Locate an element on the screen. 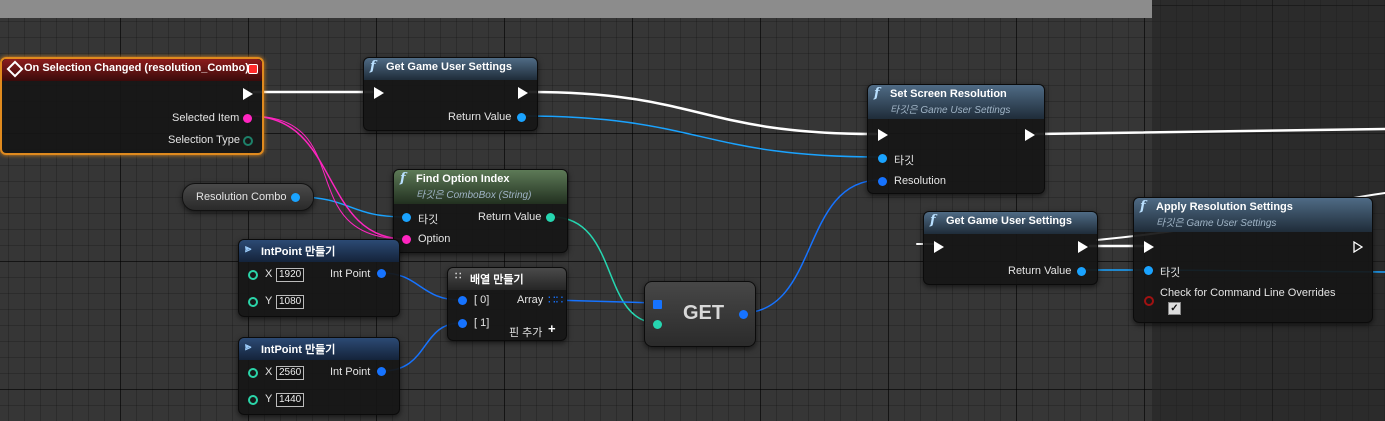 This screenshot has height=421, width=1385. event-node-header: On Selection Changed (resolution_Combo) is located at coordinates (132, 70).